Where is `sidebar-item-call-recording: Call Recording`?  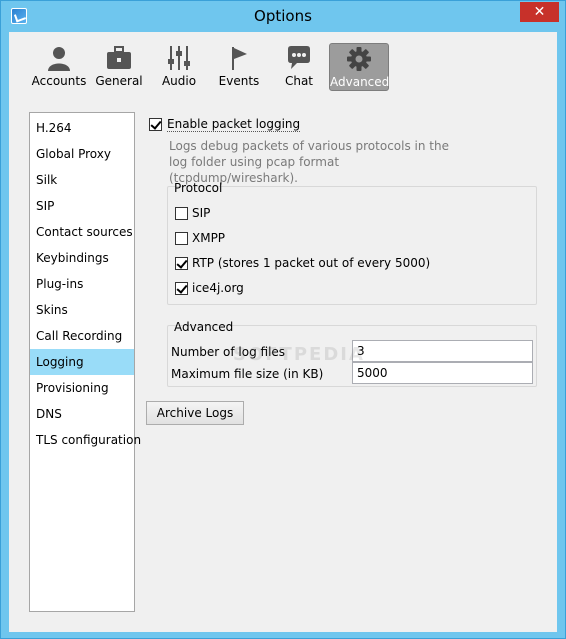 sidebar-item-call-recording: Call Recording is located at coordinates (82, 336).